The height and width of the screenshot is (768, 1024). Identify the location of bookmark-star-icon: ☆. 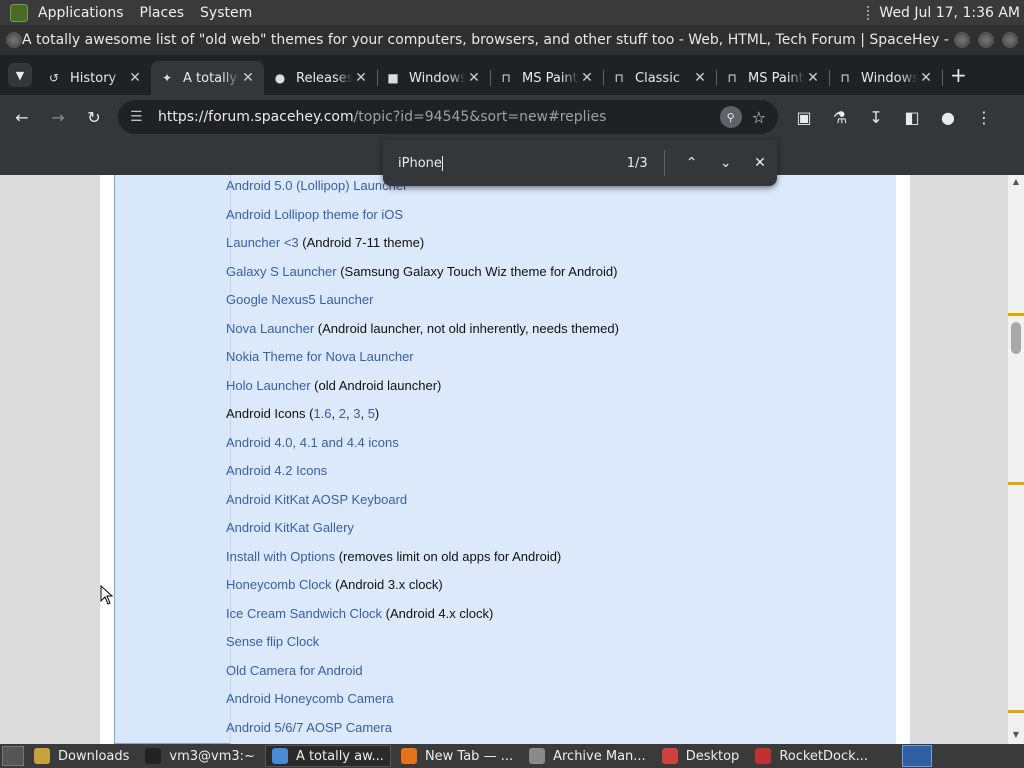
(759, 117).